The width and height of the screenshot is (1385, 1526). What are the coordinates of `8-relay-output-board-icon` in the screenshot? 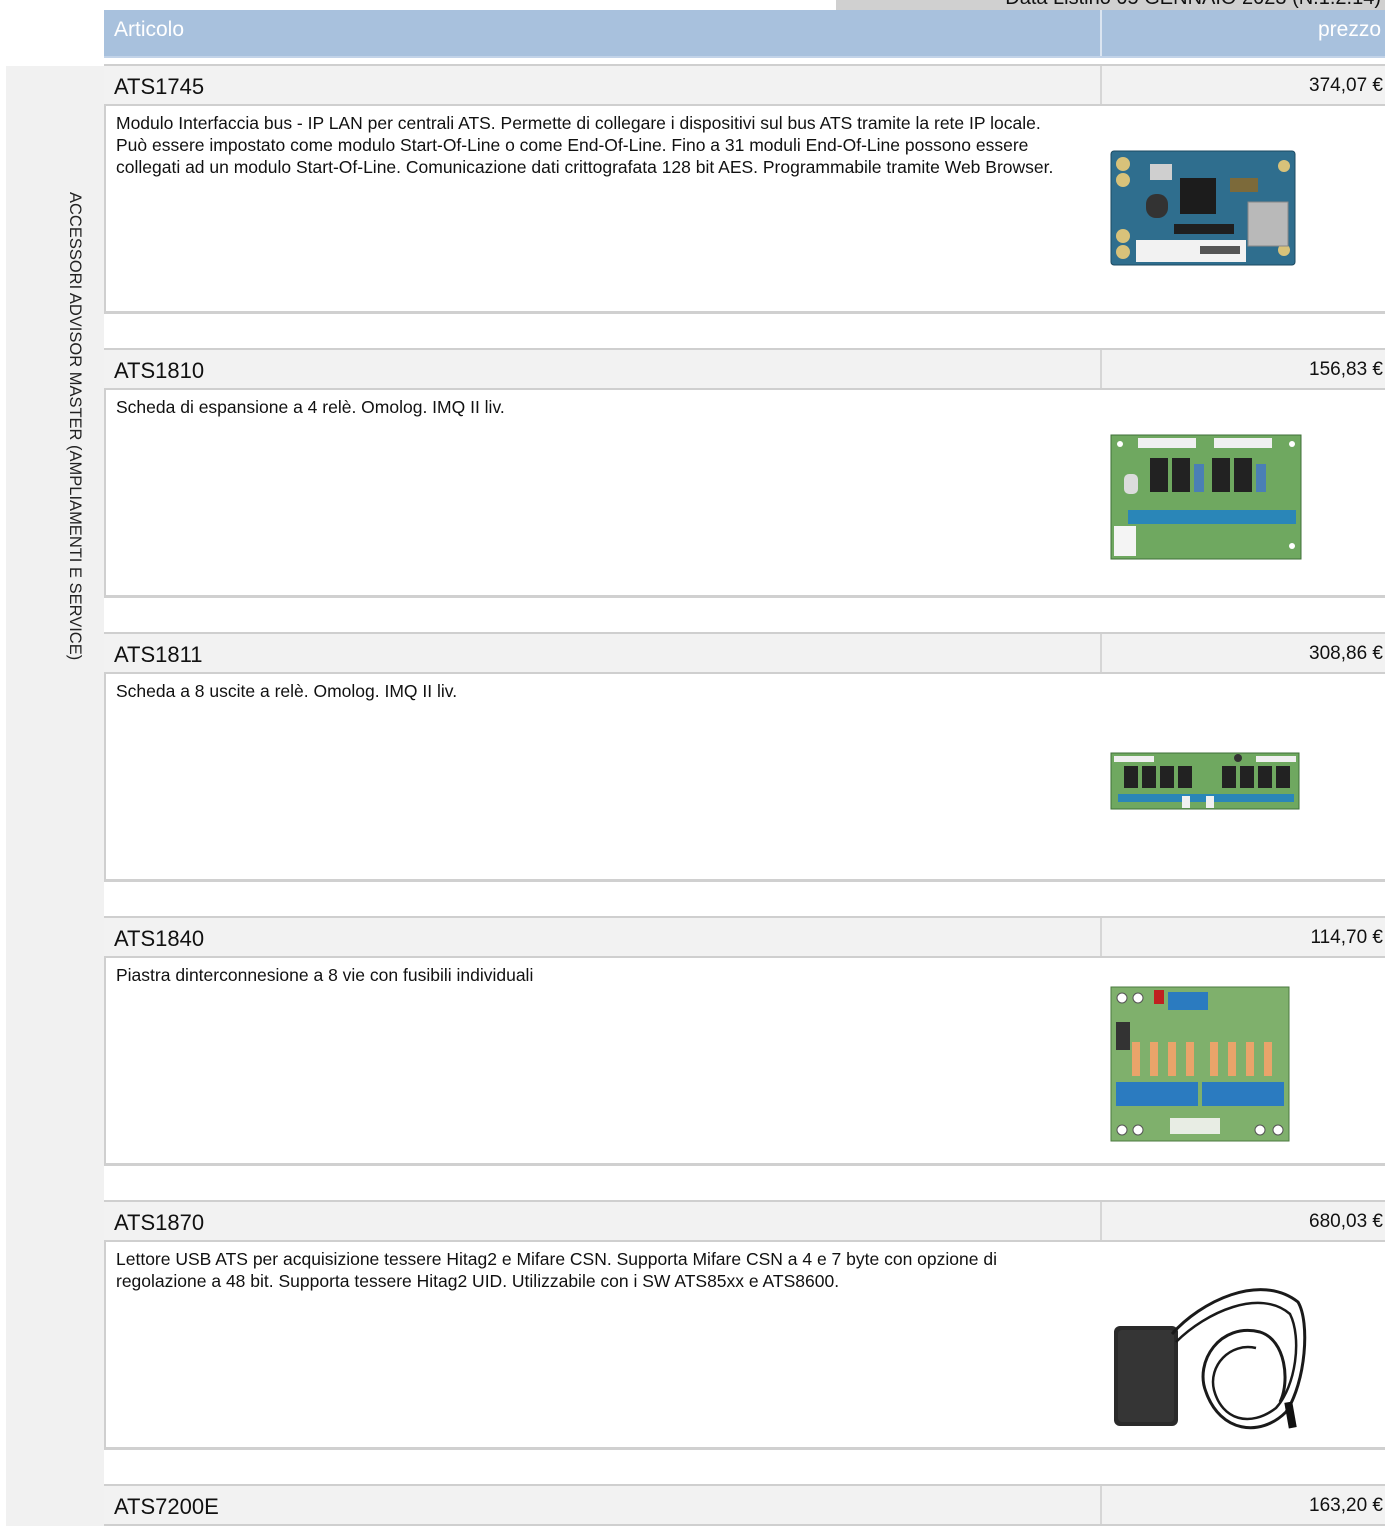 It's located at (1205, 781).